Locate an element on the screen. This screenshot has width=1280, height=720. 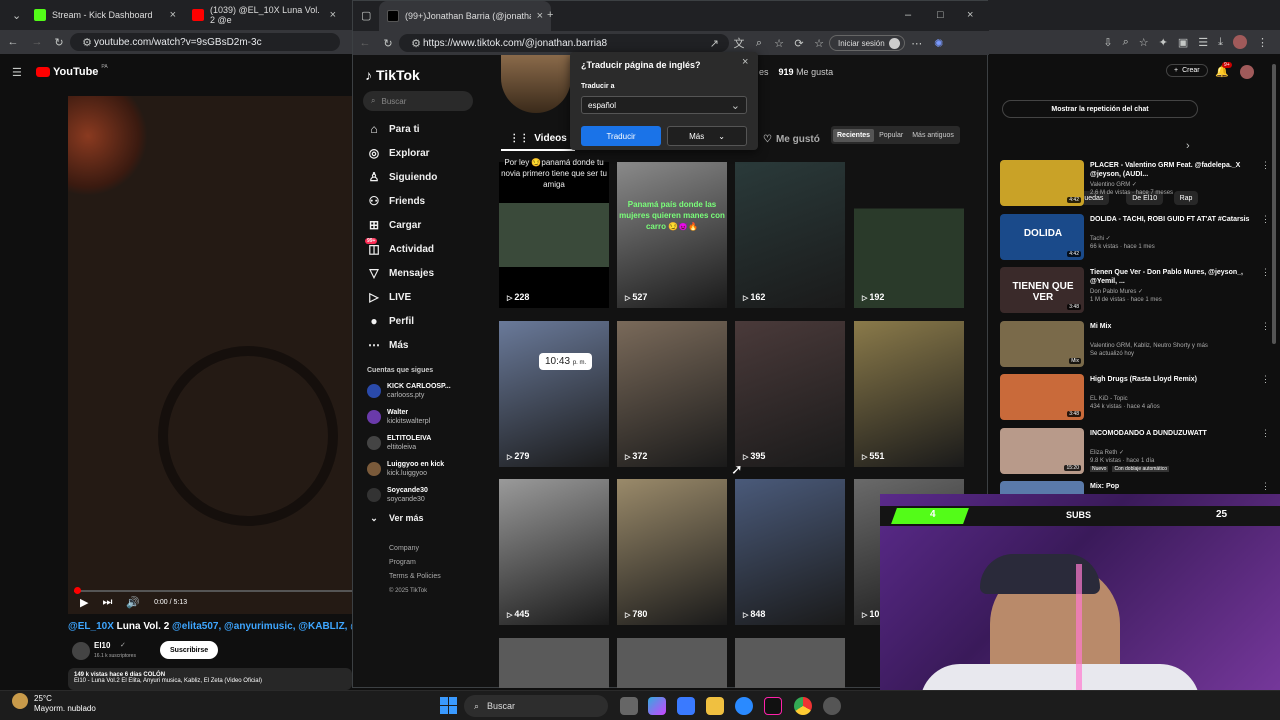
tab-kick: Stream - Kick Dashboard × is located at coordinates (105, 15).